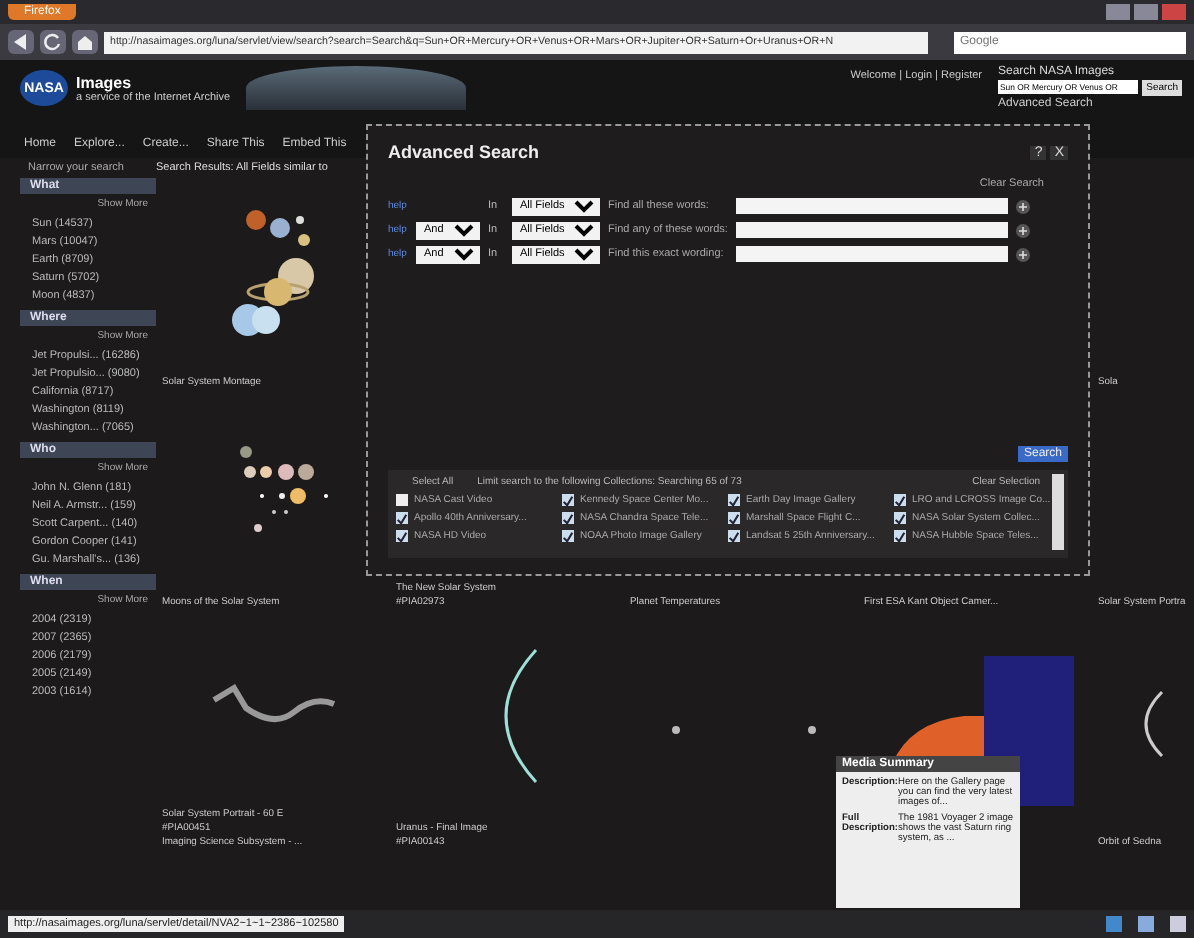 The image size is (1194, 938). What do you see at coordinates (105, 82) in the screenshot?
I see `site-title: Images` at bounding box center [105, 82].